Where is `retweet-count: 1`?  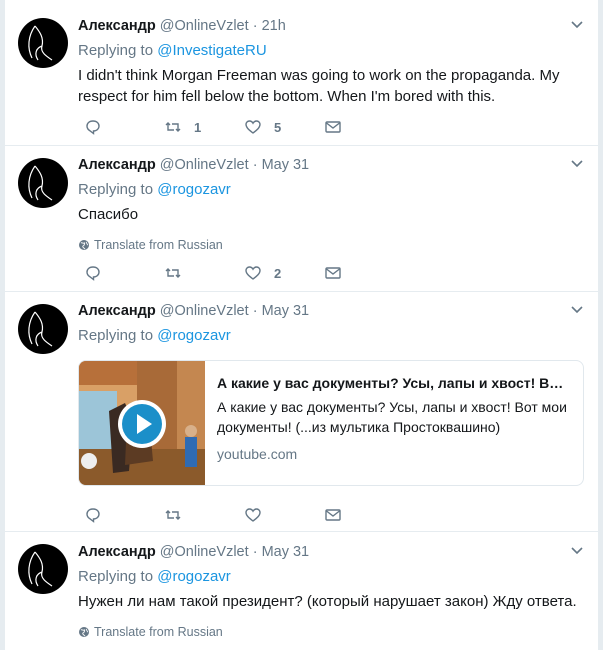 retweet-count: 1 is located at coordinates (198, 127).